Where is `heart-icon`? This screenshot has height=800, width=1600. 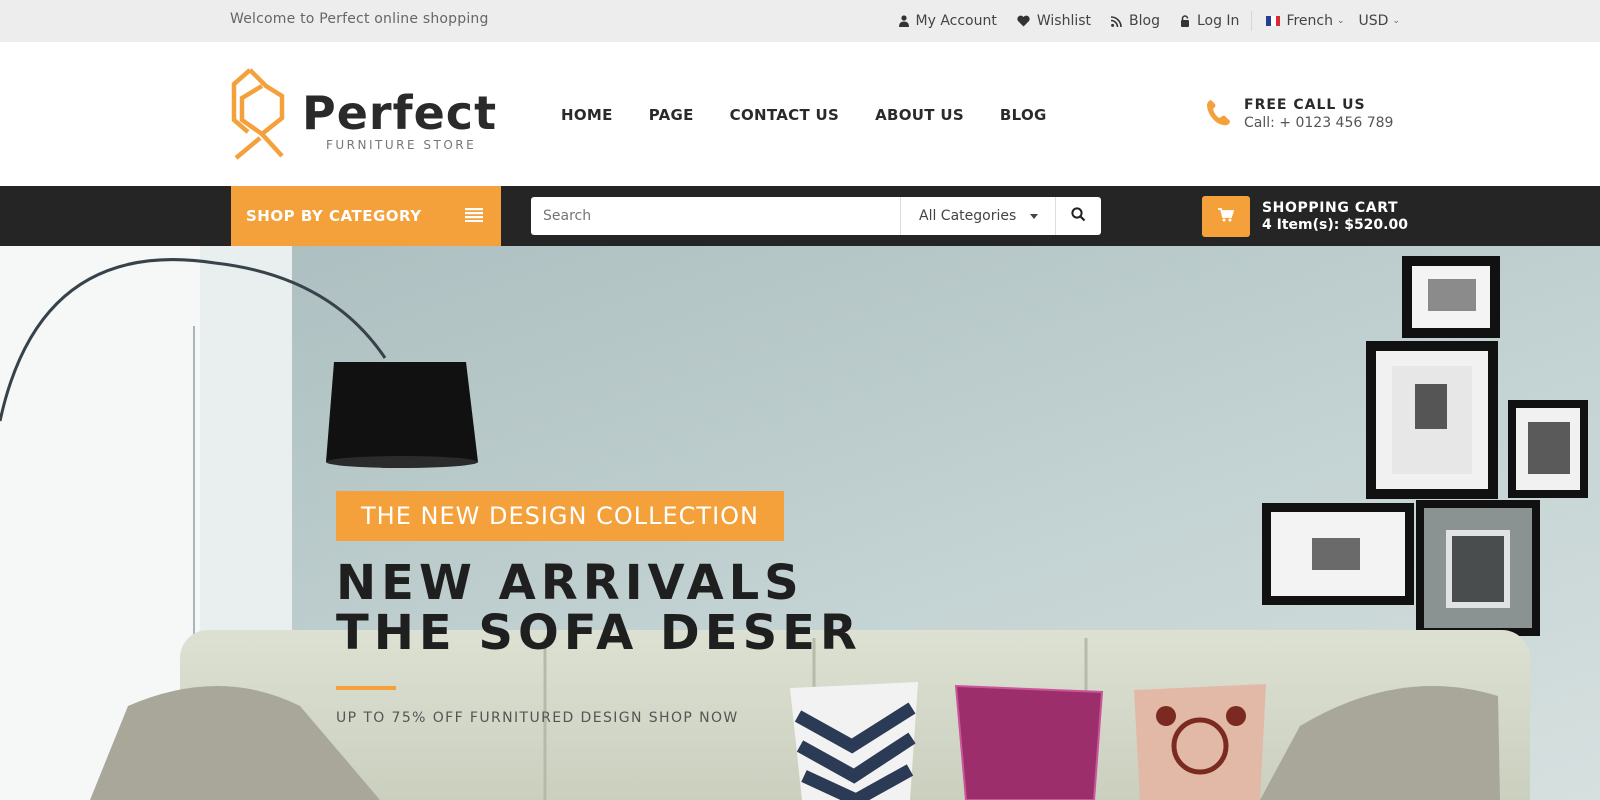
heart-icon is located at coordinates (1023, 21).